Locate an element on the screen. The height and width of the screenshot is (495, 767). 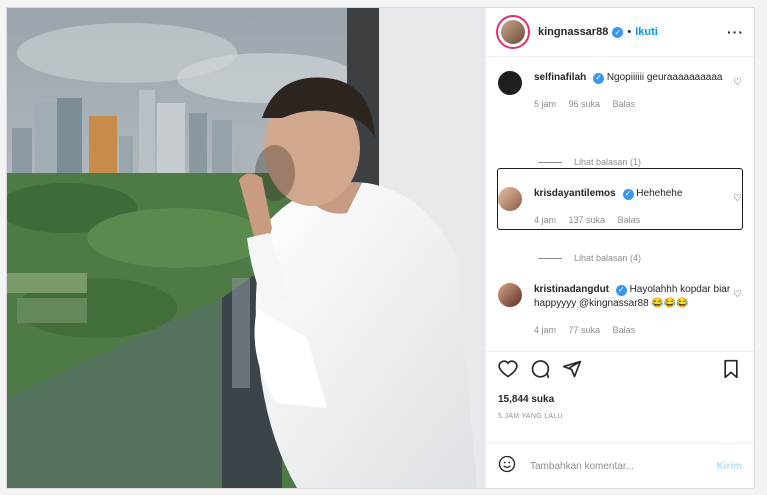
comment-meta: 4 jam 137 suka Balas is located at coordinates (639, 220).